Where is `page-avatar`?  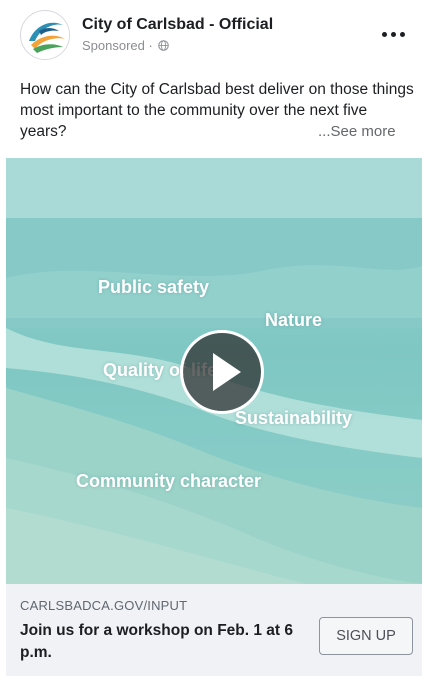
page-avatar is located at coordinates (45, 35).